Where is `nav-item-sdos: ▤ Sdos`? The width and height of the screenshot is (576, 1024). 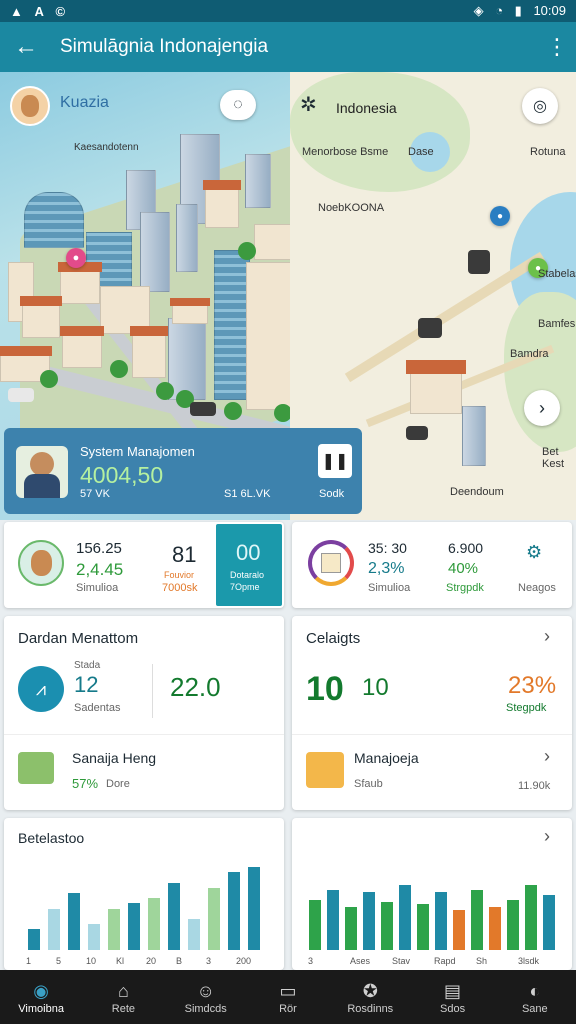 nav-item-sdos: ▤ Sdos is located at coordinates (452, 997).